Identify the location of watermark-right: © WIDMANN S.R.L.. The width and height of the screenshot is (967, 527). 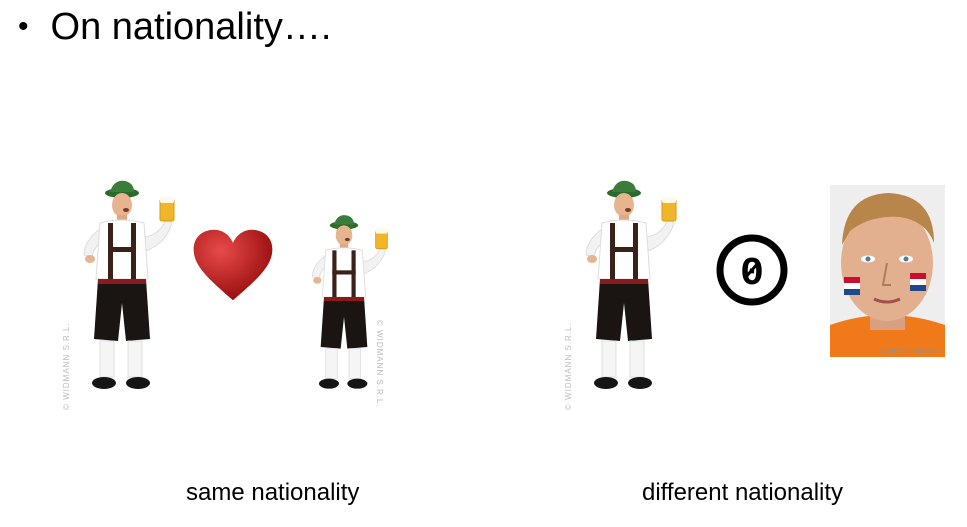
(568, 366).